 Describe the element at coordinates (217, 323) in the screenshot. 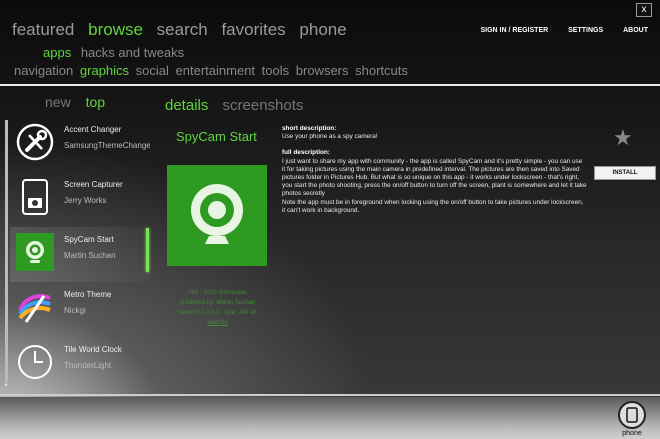

I see `website-link: website` at that location.